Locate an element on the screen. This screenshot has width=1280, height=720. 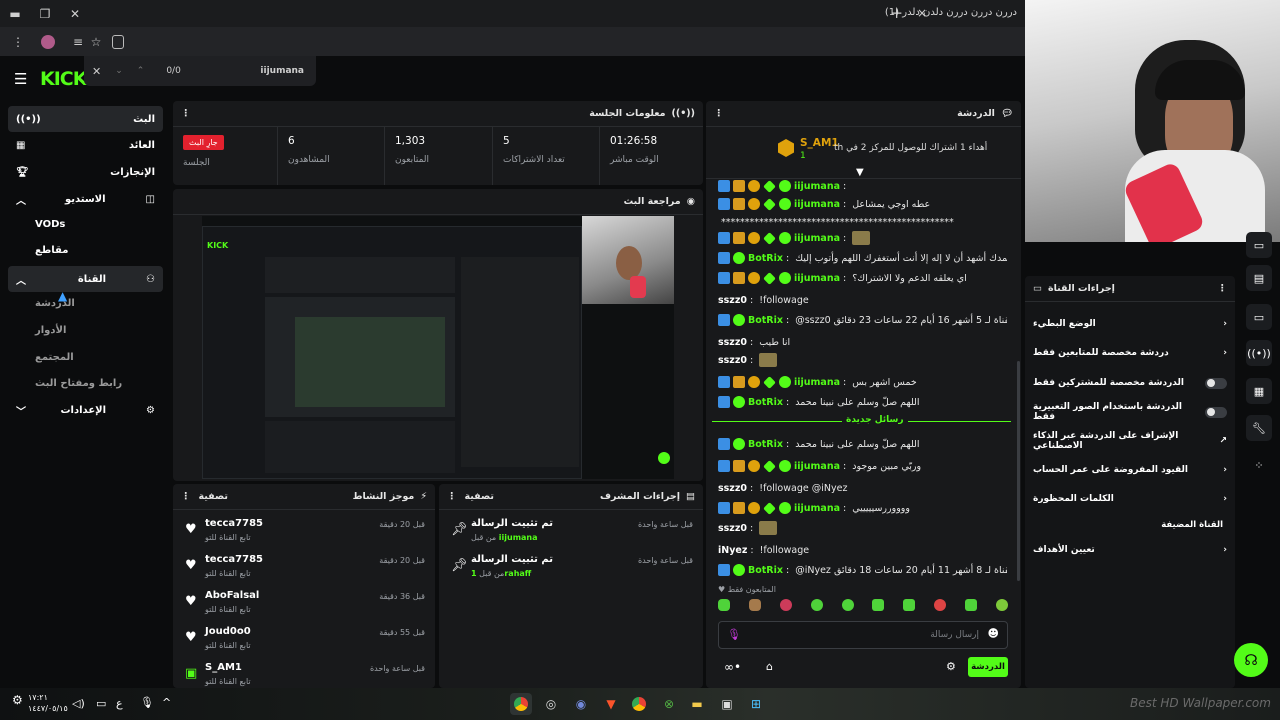
chat-message: iijumana: عطه اوجي يمشاعل is located at coordinates (862, 204).